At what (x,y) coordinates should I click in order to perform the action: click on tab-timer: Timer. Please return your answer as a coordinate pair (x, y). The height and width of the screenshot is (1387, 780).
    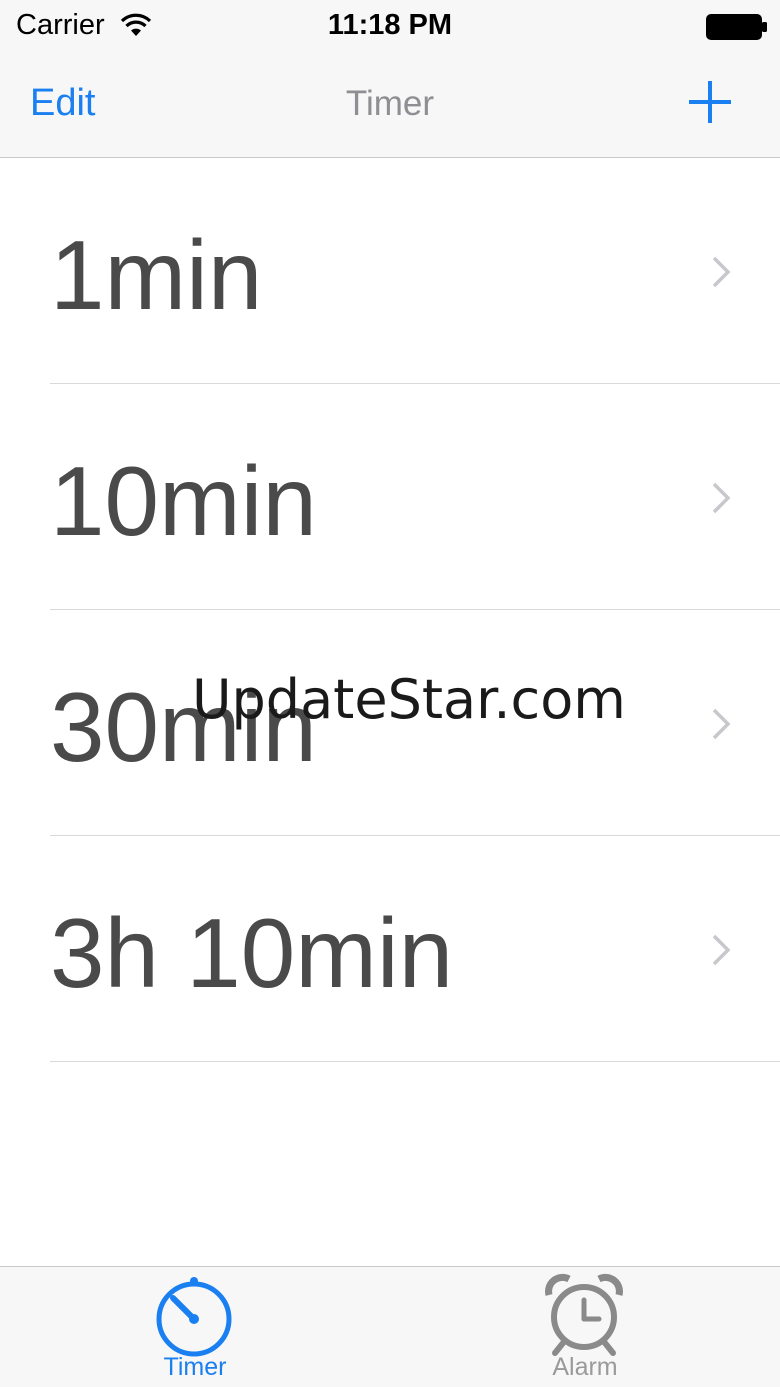
    Looking at the image, I should click on (195, 1327).